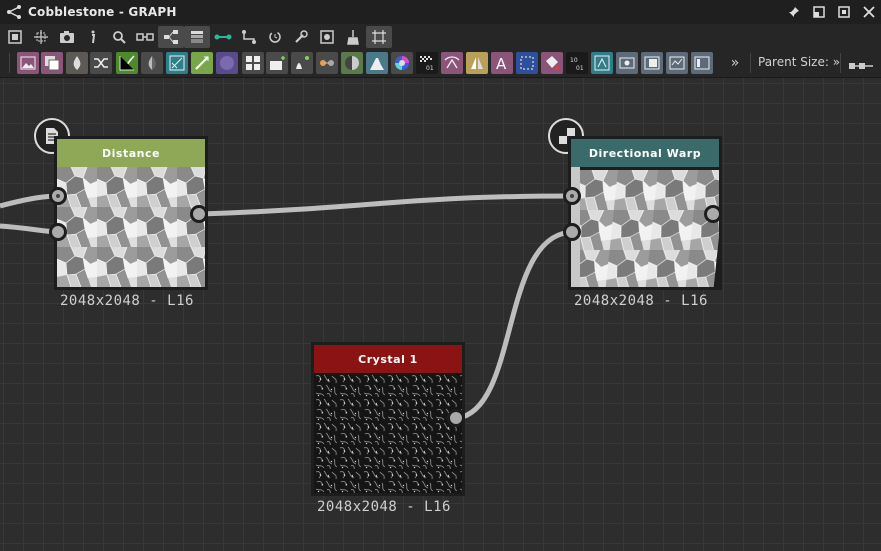  What do you see at coordinates (477, 63) in the screenshot?
I see `mirror-node-icon` at bounding box center [477, 63].